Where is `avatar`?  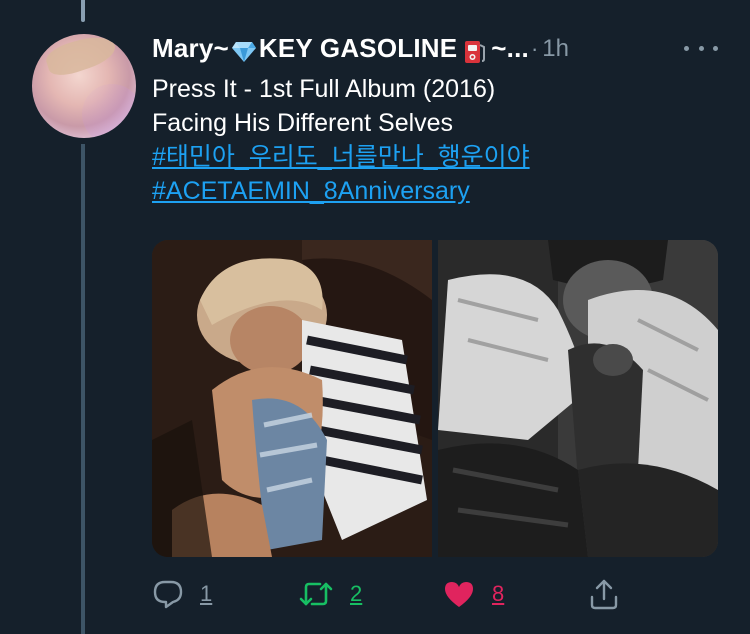
avatar is located at coordinates (84, 86).